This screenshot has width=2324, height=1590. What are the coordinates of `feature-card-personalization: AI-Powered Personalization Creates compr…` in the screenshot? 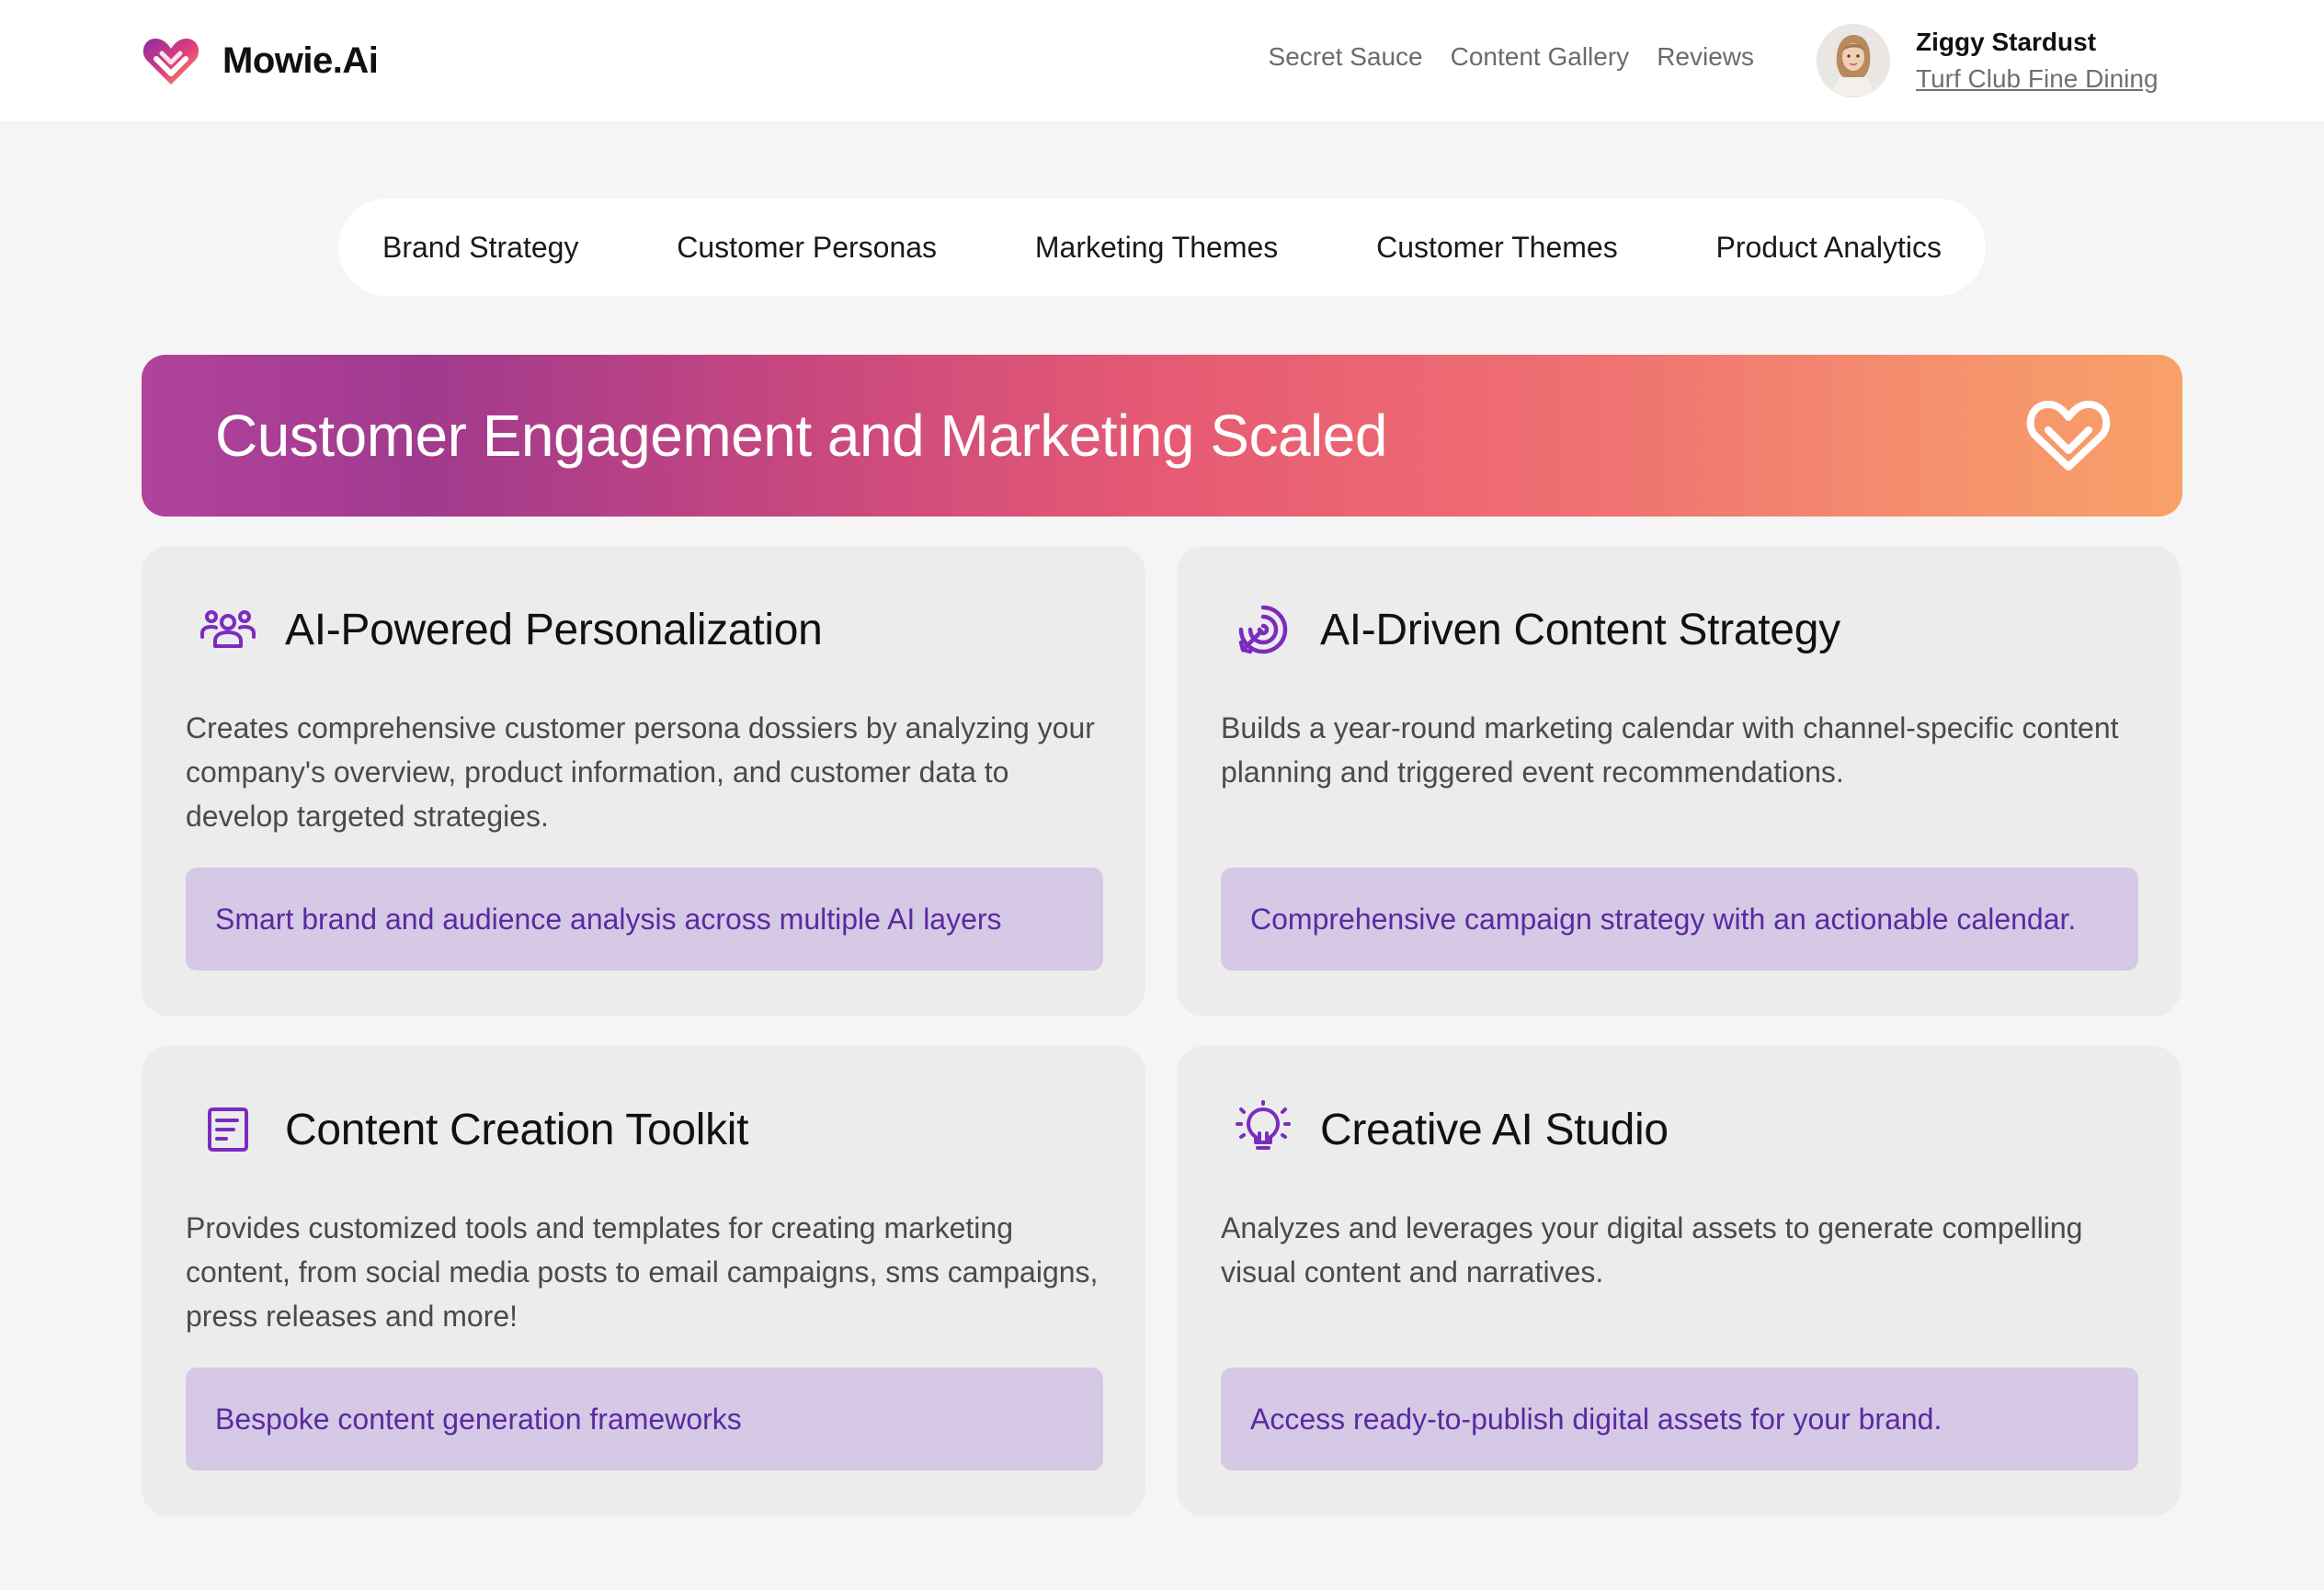 It's located at (644, 781).